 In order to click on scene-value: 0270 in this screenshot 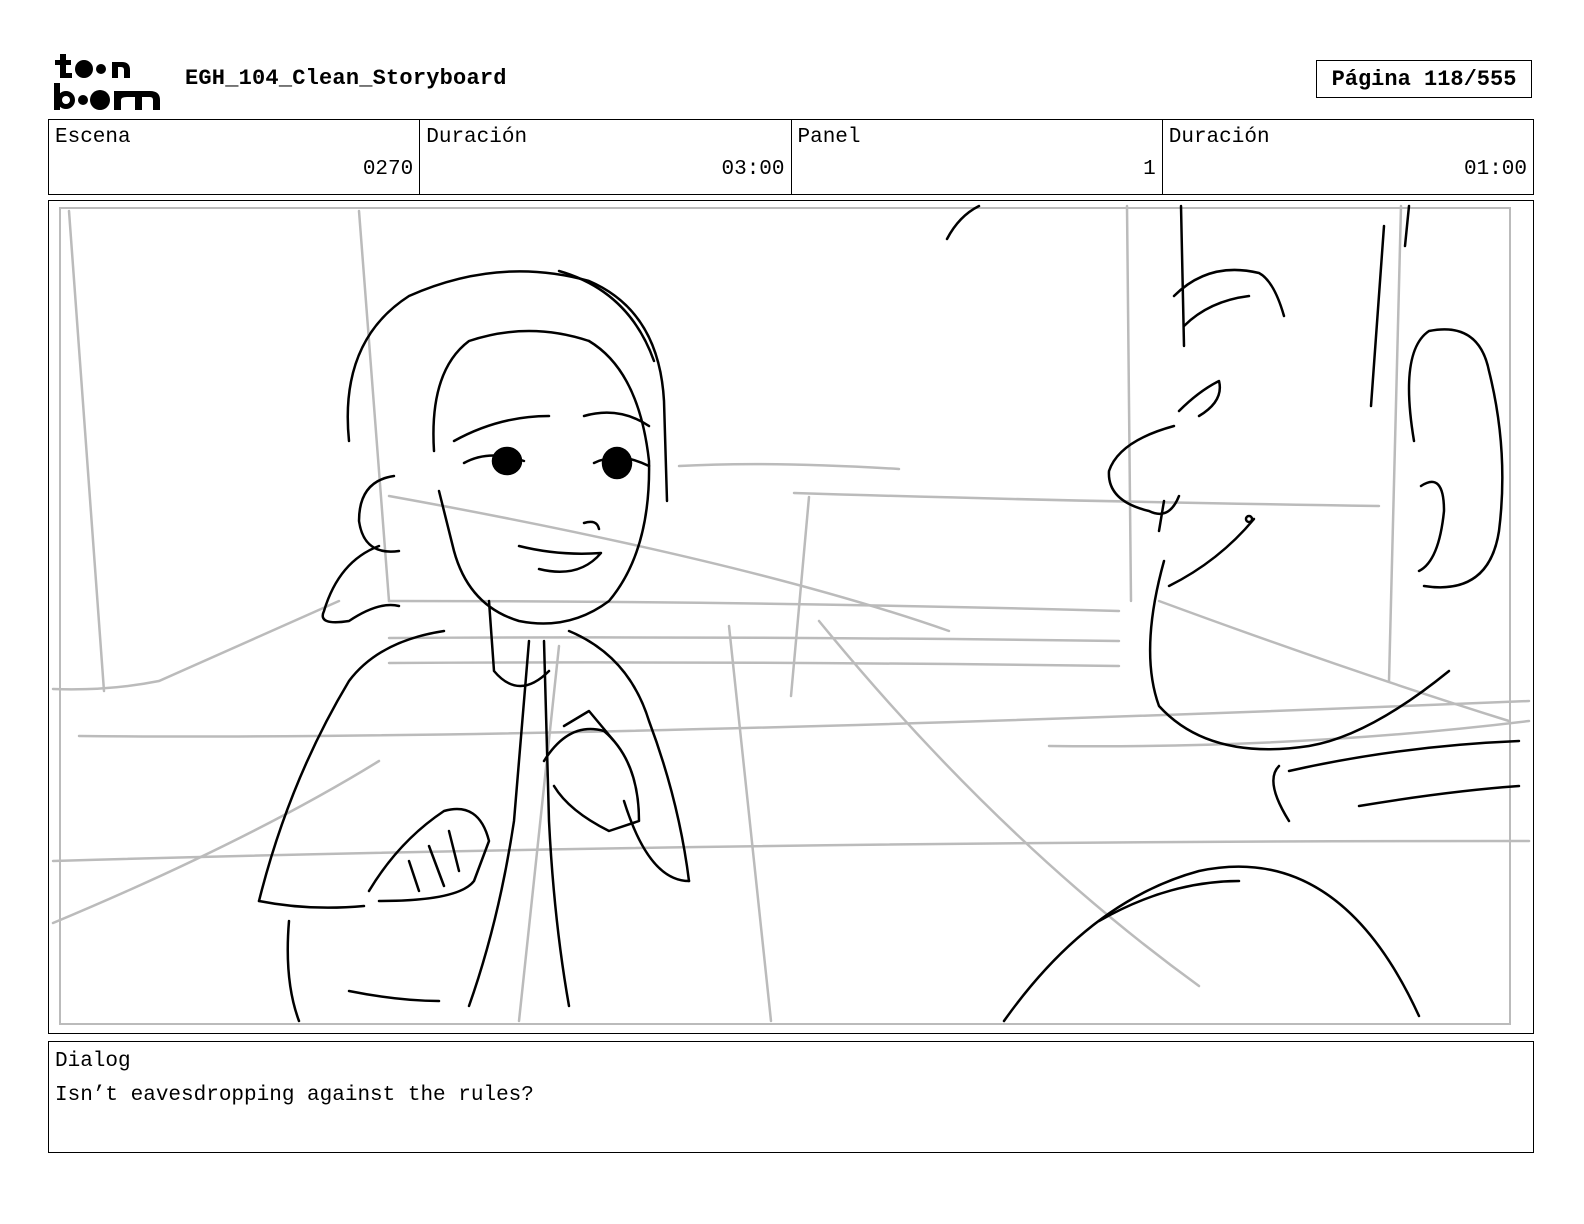, I will do `click(388, 169)`.